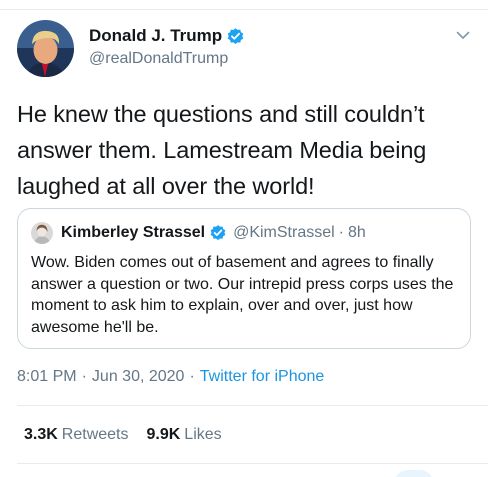 Image resolution: width=488 pixels, height=477 pixels. I want to click on quoted-author-avatar, so click(42, 233).